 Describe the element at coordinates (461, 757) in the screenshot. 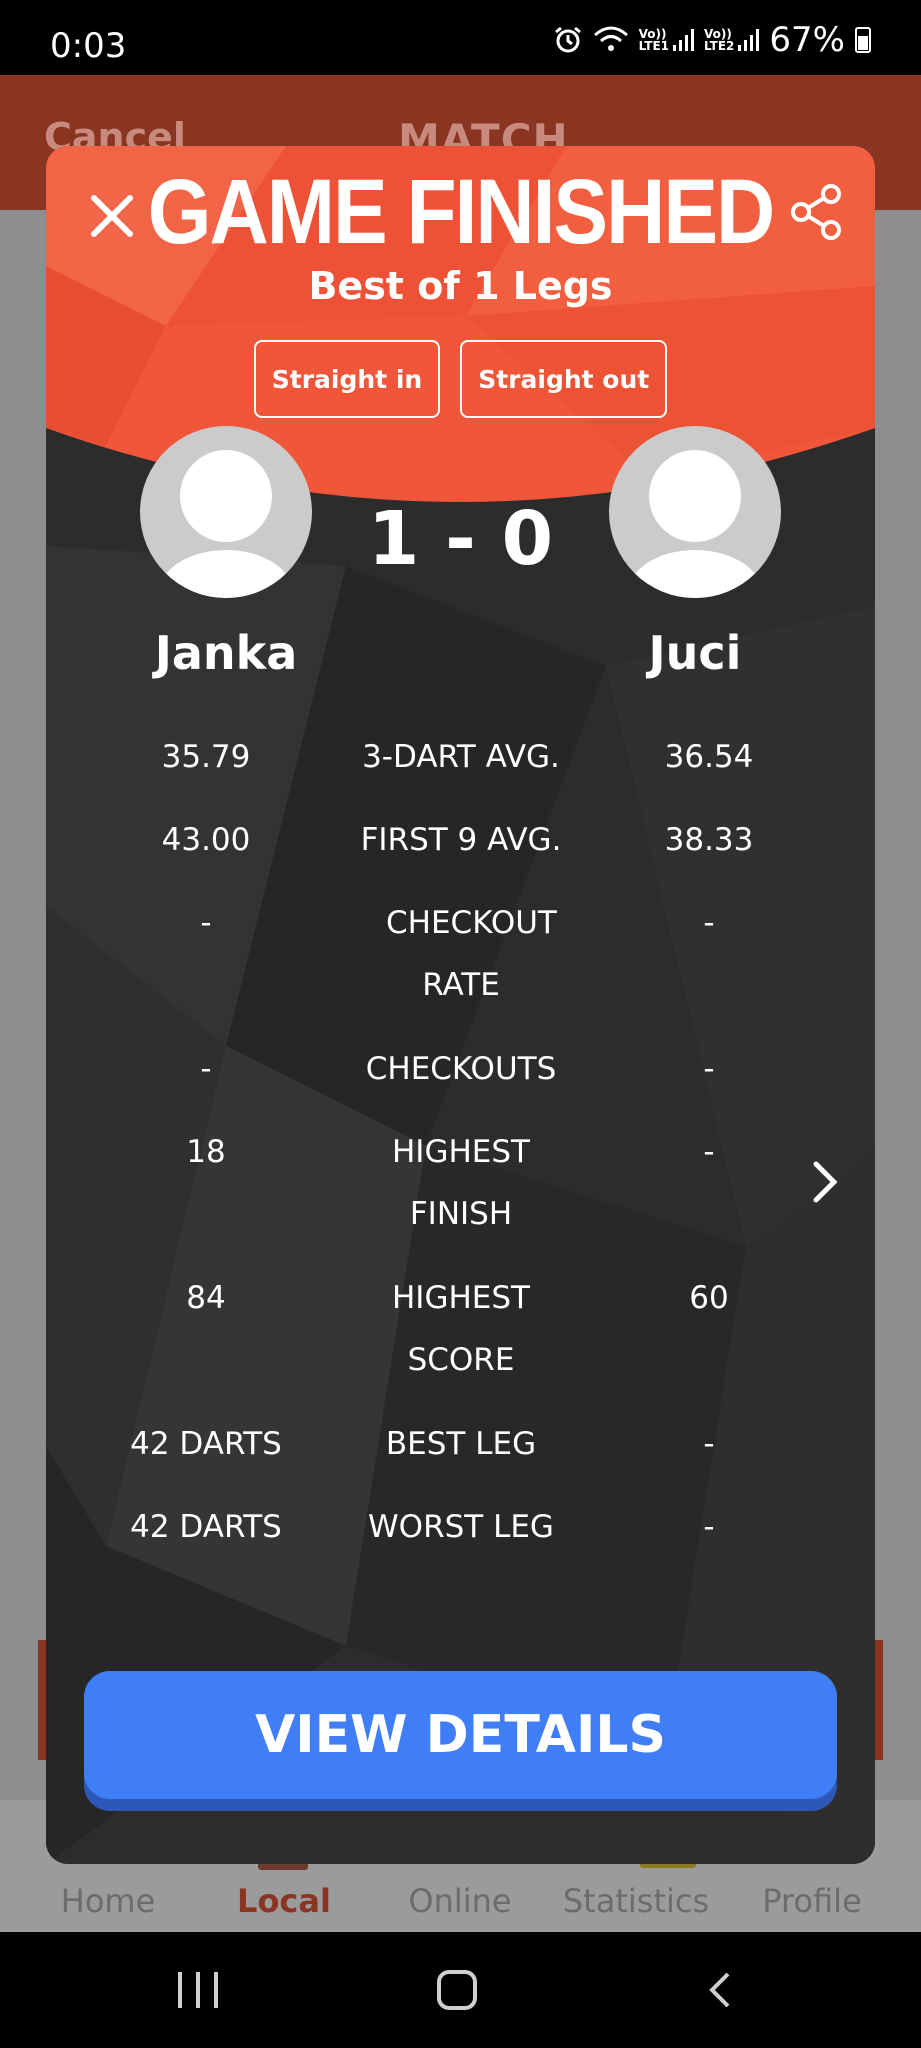

I see `stat-label: 3-DART AVG.` at that location.